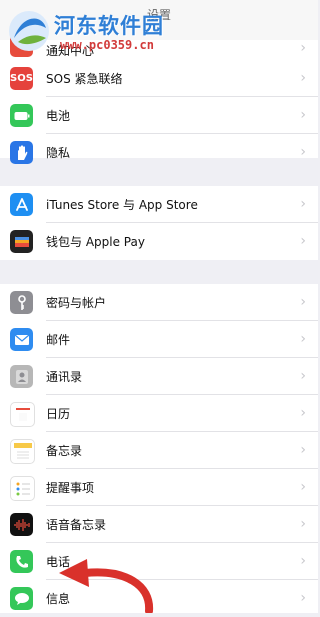 This screenshot has height=617, width=320. Describe the element at coordinates (159, 413) in the screenshot. I see `settings-row-calendar: 日历 ›` at that location.